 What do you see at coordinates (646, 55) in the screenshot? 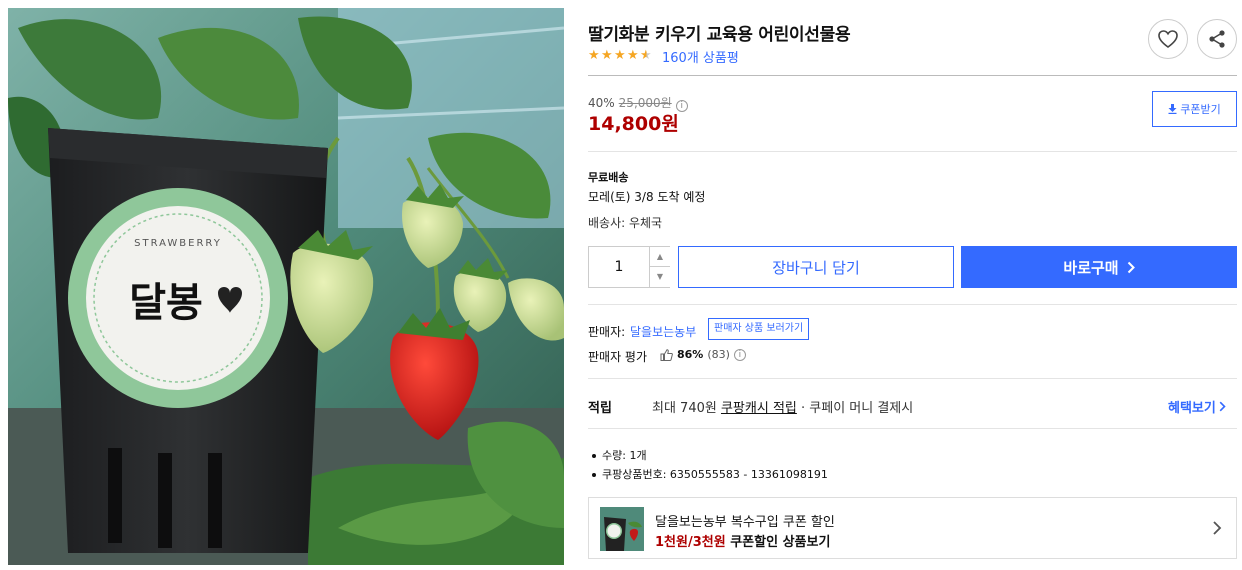
I see `half-star-icon: ★` at bounding box center [646, 55].